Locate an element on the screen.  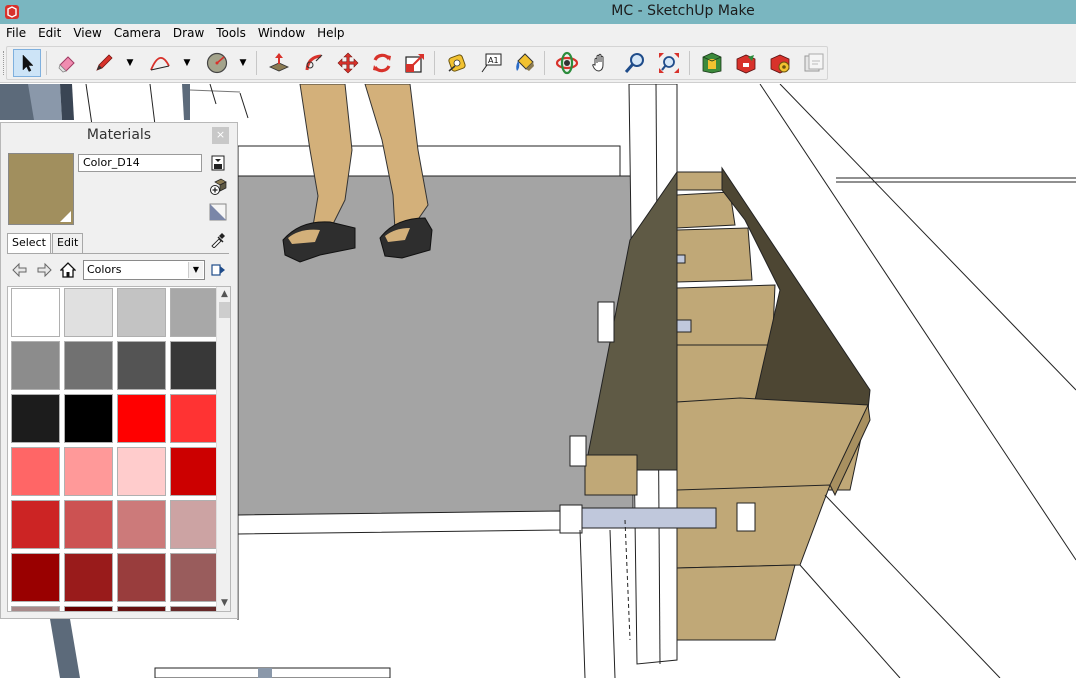
home-icon is located at coordinates (68, 270).